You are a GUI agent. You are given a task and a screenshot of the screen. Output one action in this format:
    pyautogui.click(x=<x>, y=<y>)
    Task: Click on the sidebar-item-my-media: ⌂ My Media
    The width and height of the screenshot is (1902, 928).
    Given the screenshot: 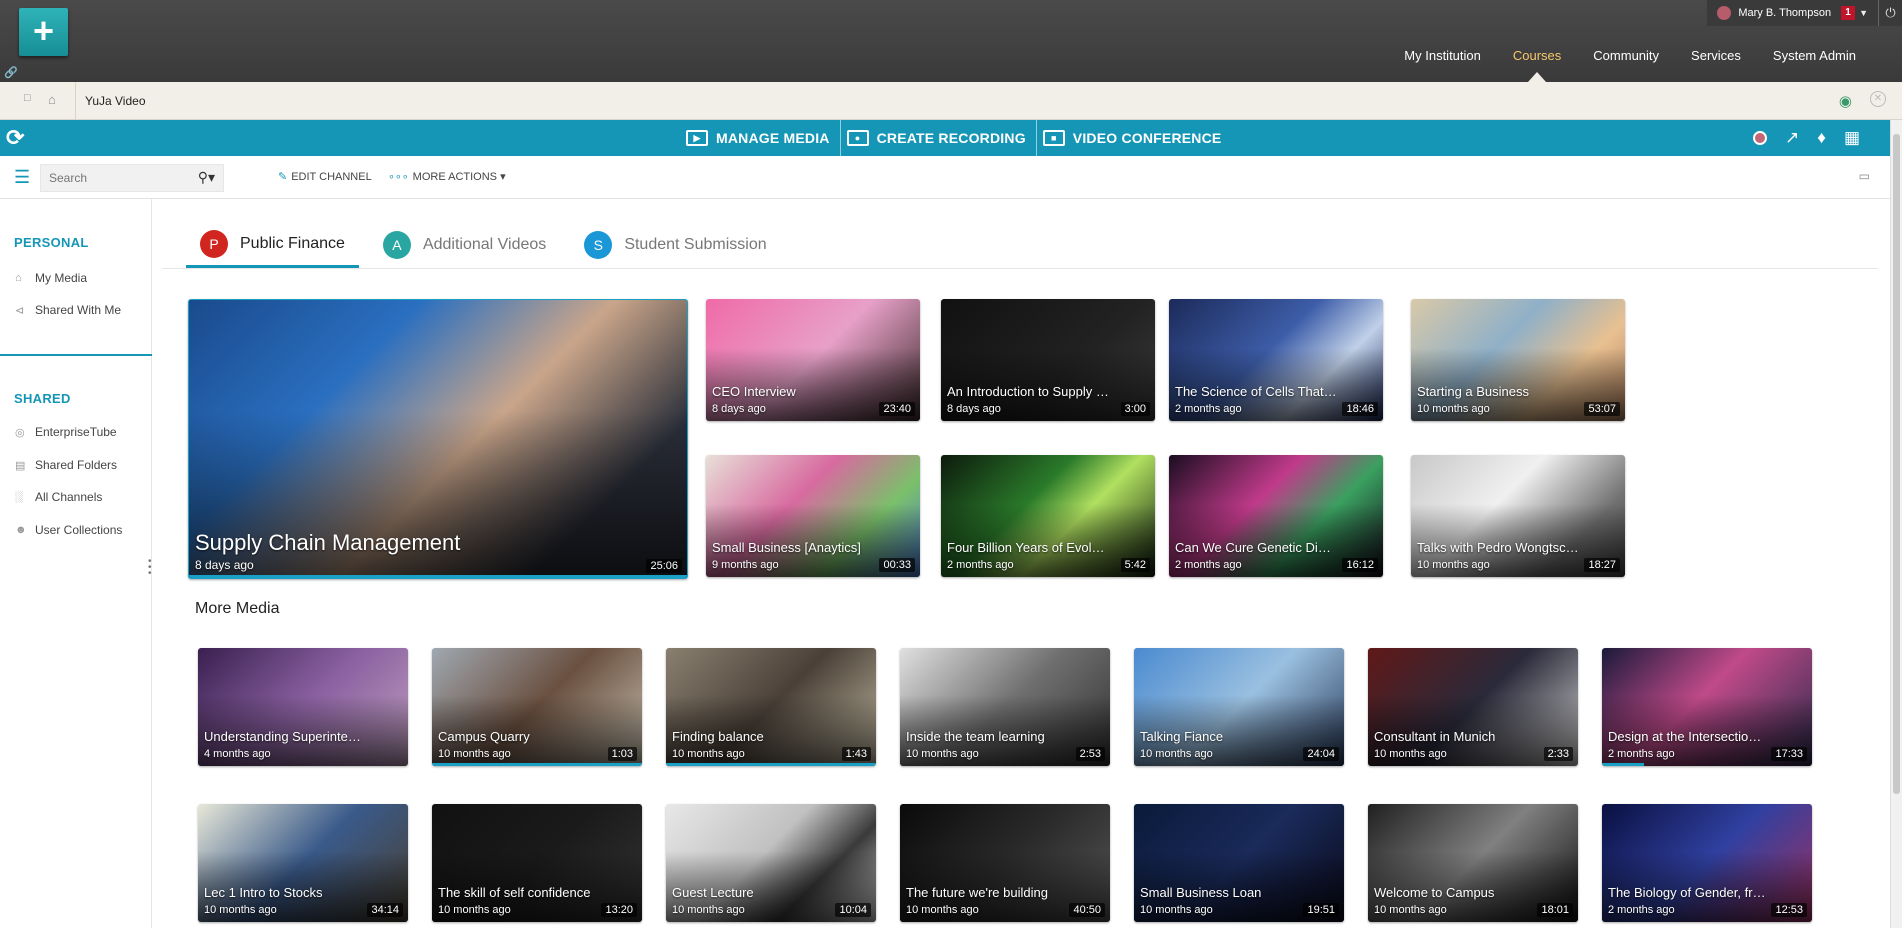 What is the action you would take?
    pyautogui.click(x=51, y=278)
    